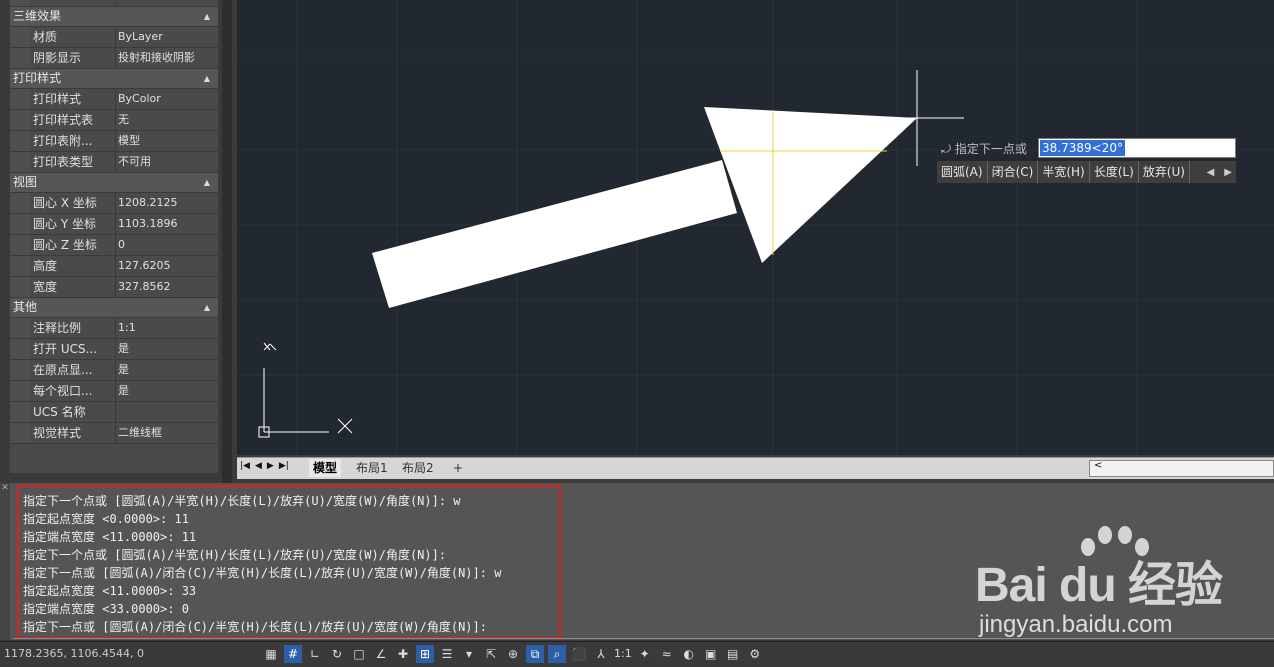  What do you see at coordinates (73, 328) in the screenshot?
I see `property-key: 注释比例` at bounding box center [73, 328].